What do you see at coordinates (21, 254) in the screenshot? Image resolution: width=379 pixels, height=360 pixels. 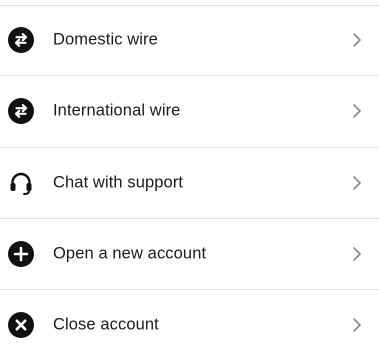 I see `plus-circle-icon` at bounding box center [21, 254].